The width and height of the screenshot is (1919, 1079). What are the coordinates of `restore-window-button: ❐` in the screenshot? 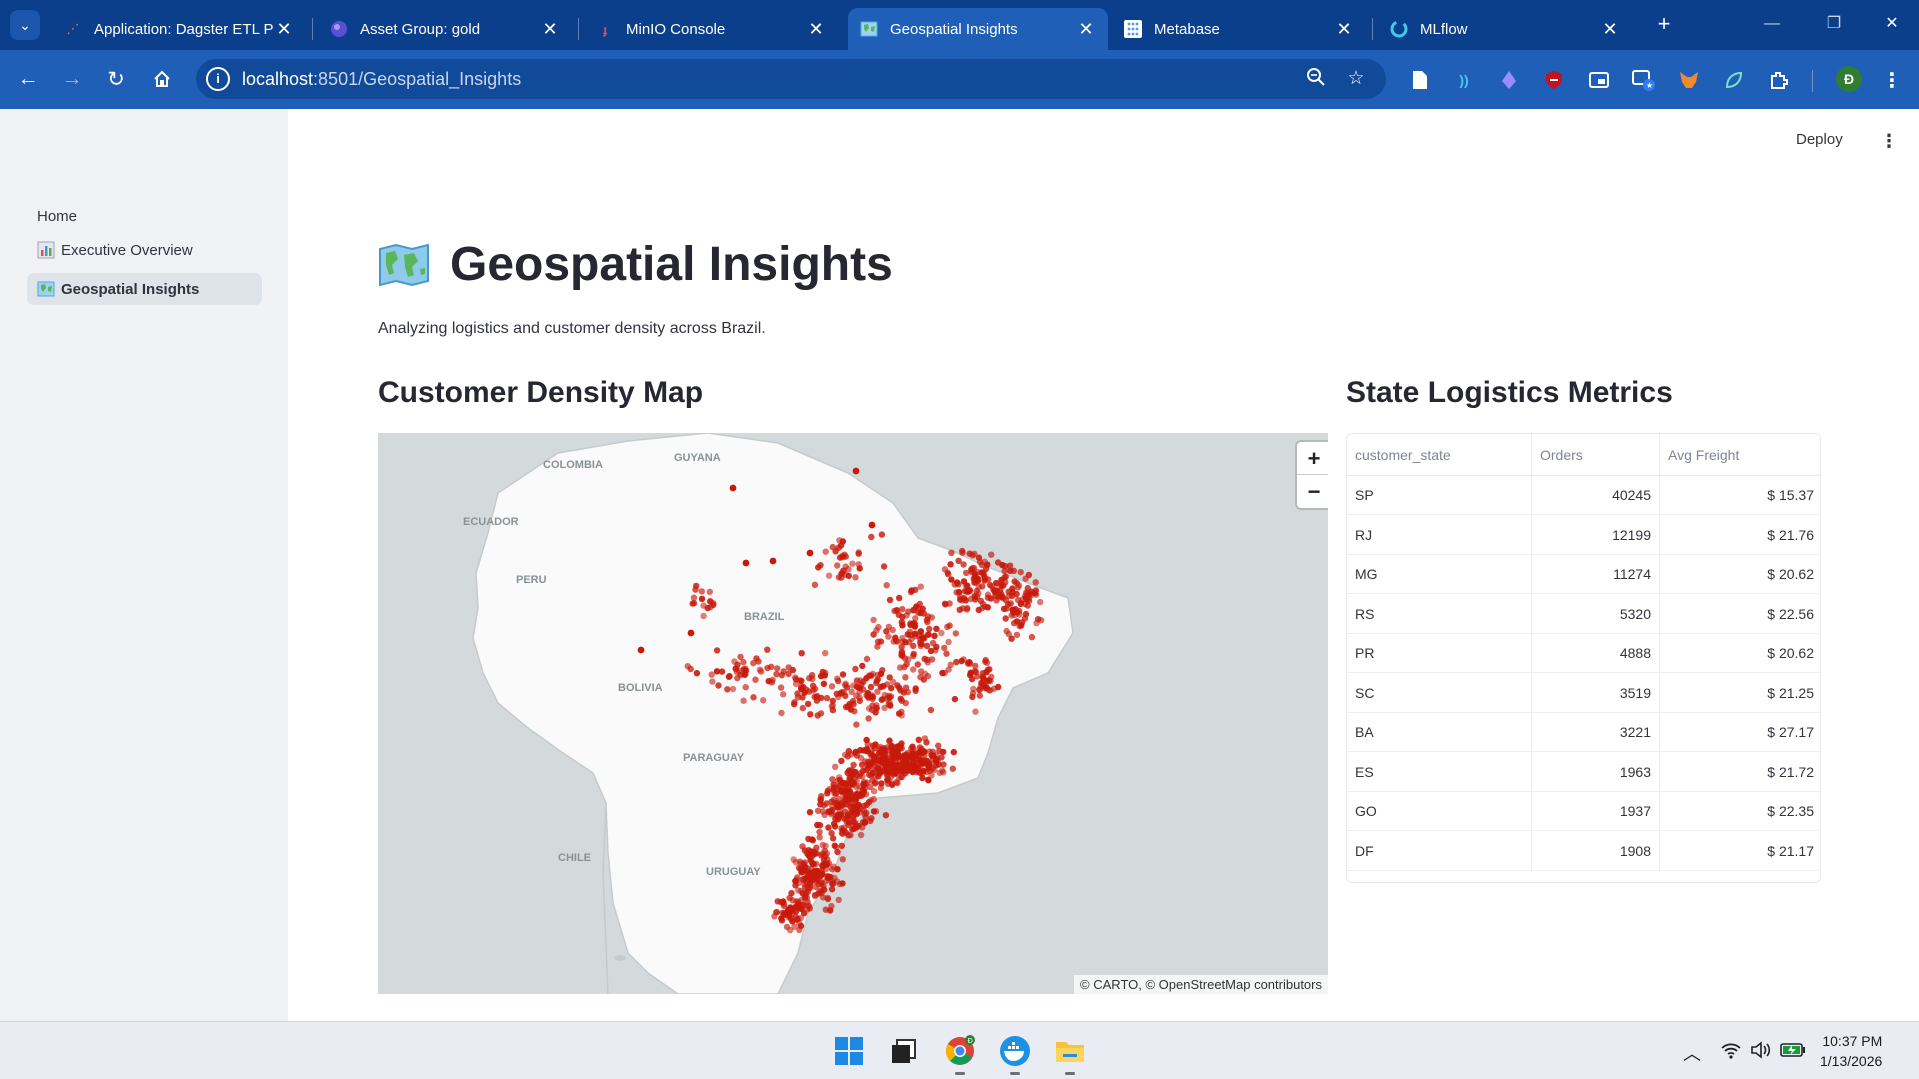 It's located at (1834, 24).